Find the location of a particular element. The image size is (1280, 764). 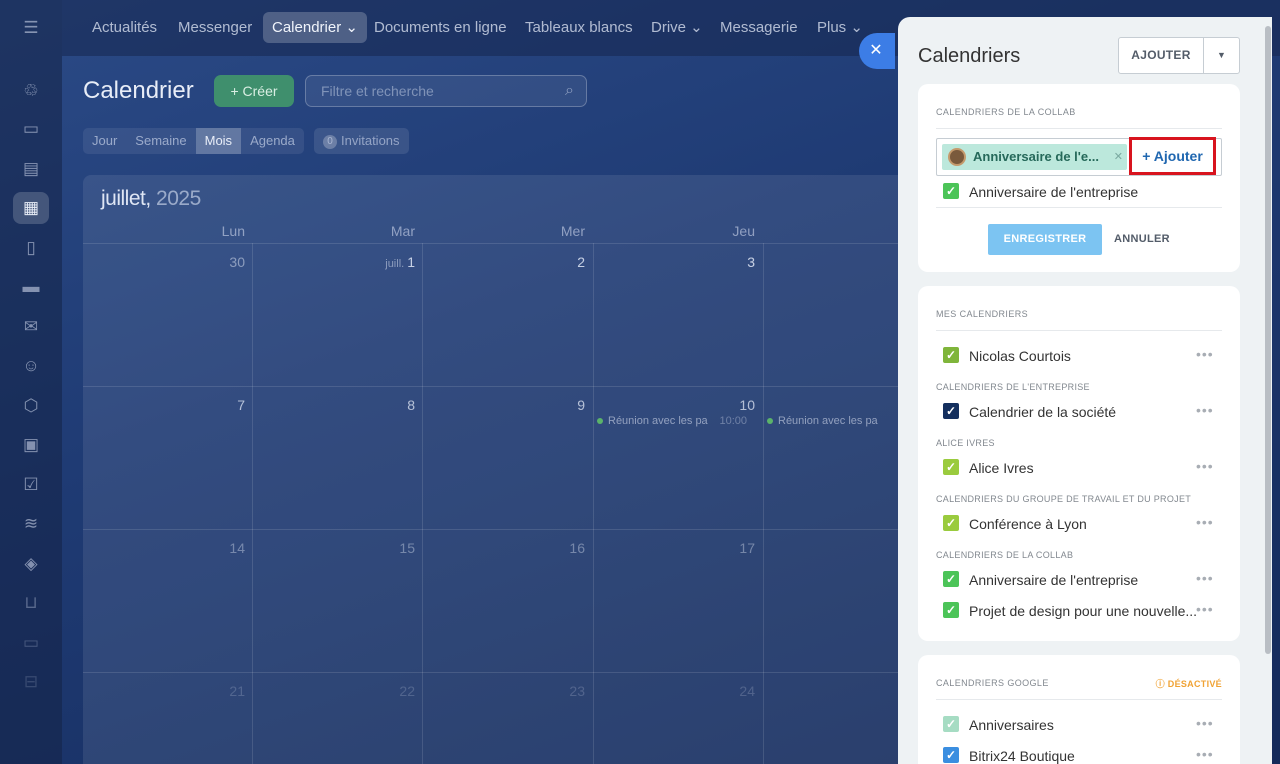

add-collab-link: + Ajouter is located at coordinates (1172, 156).